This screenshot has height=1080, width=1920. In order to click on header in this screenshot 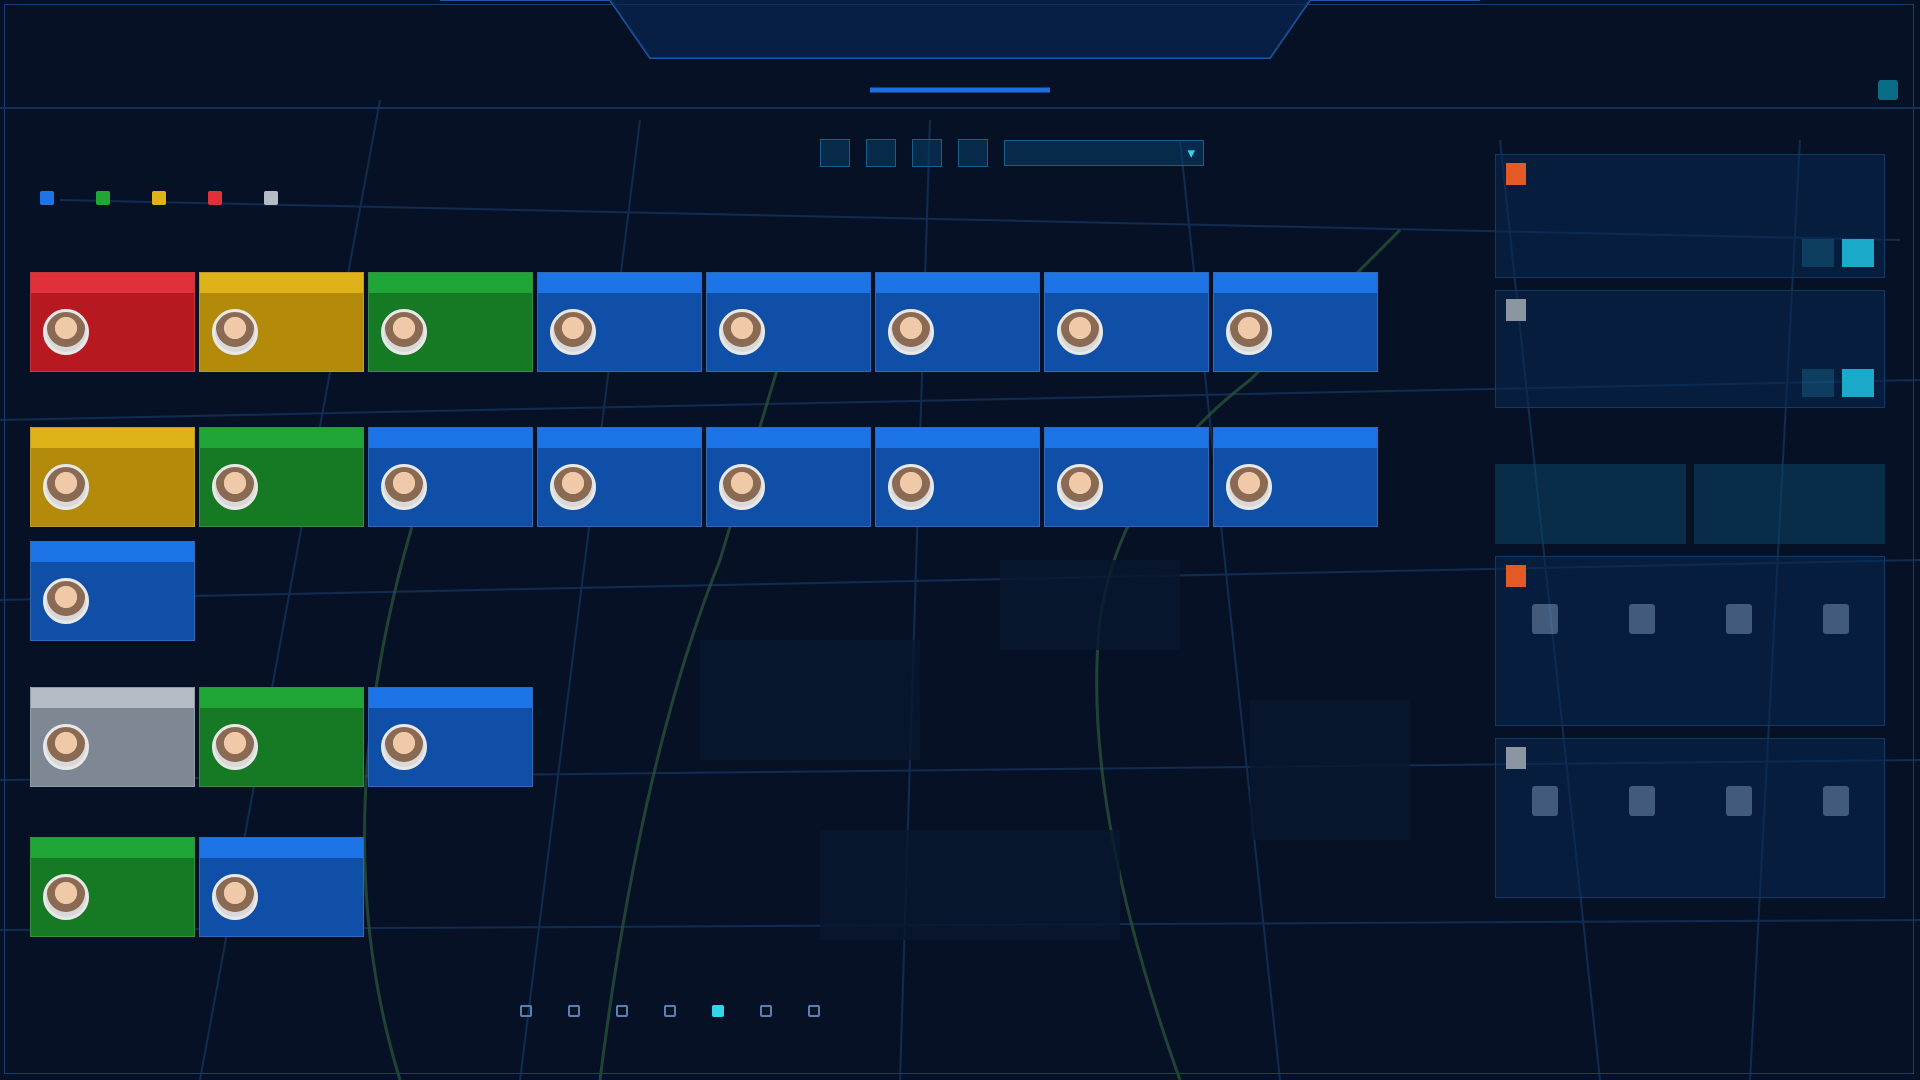, I will do `click(960, 56)`.